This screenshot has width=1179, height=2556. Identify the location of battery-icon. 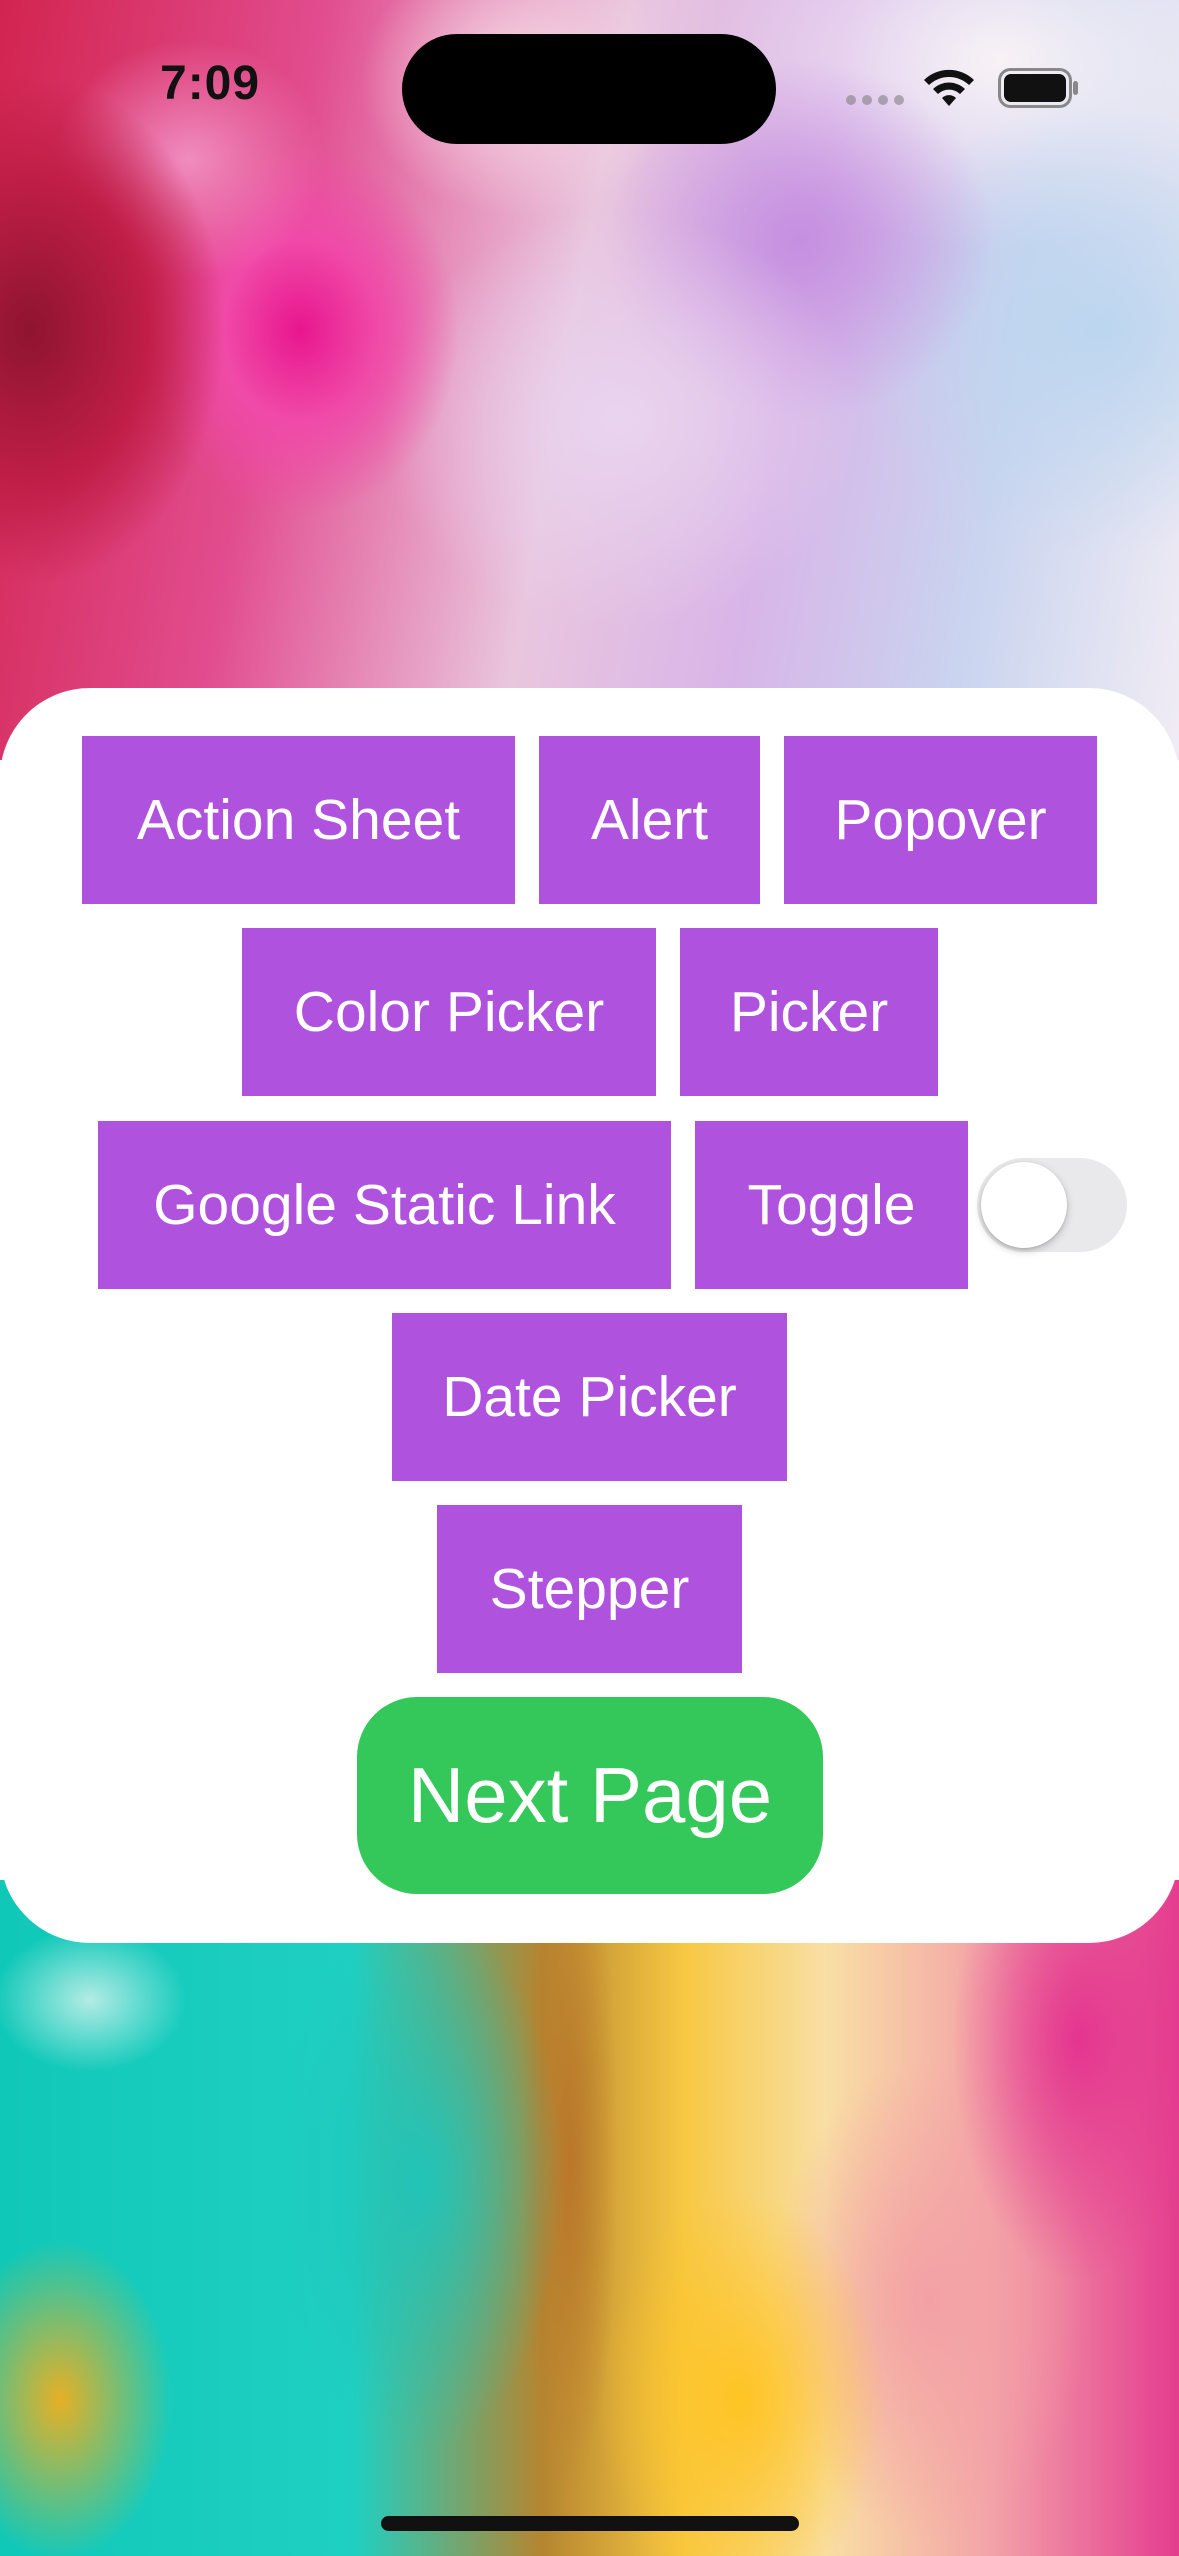
(1038, 88).